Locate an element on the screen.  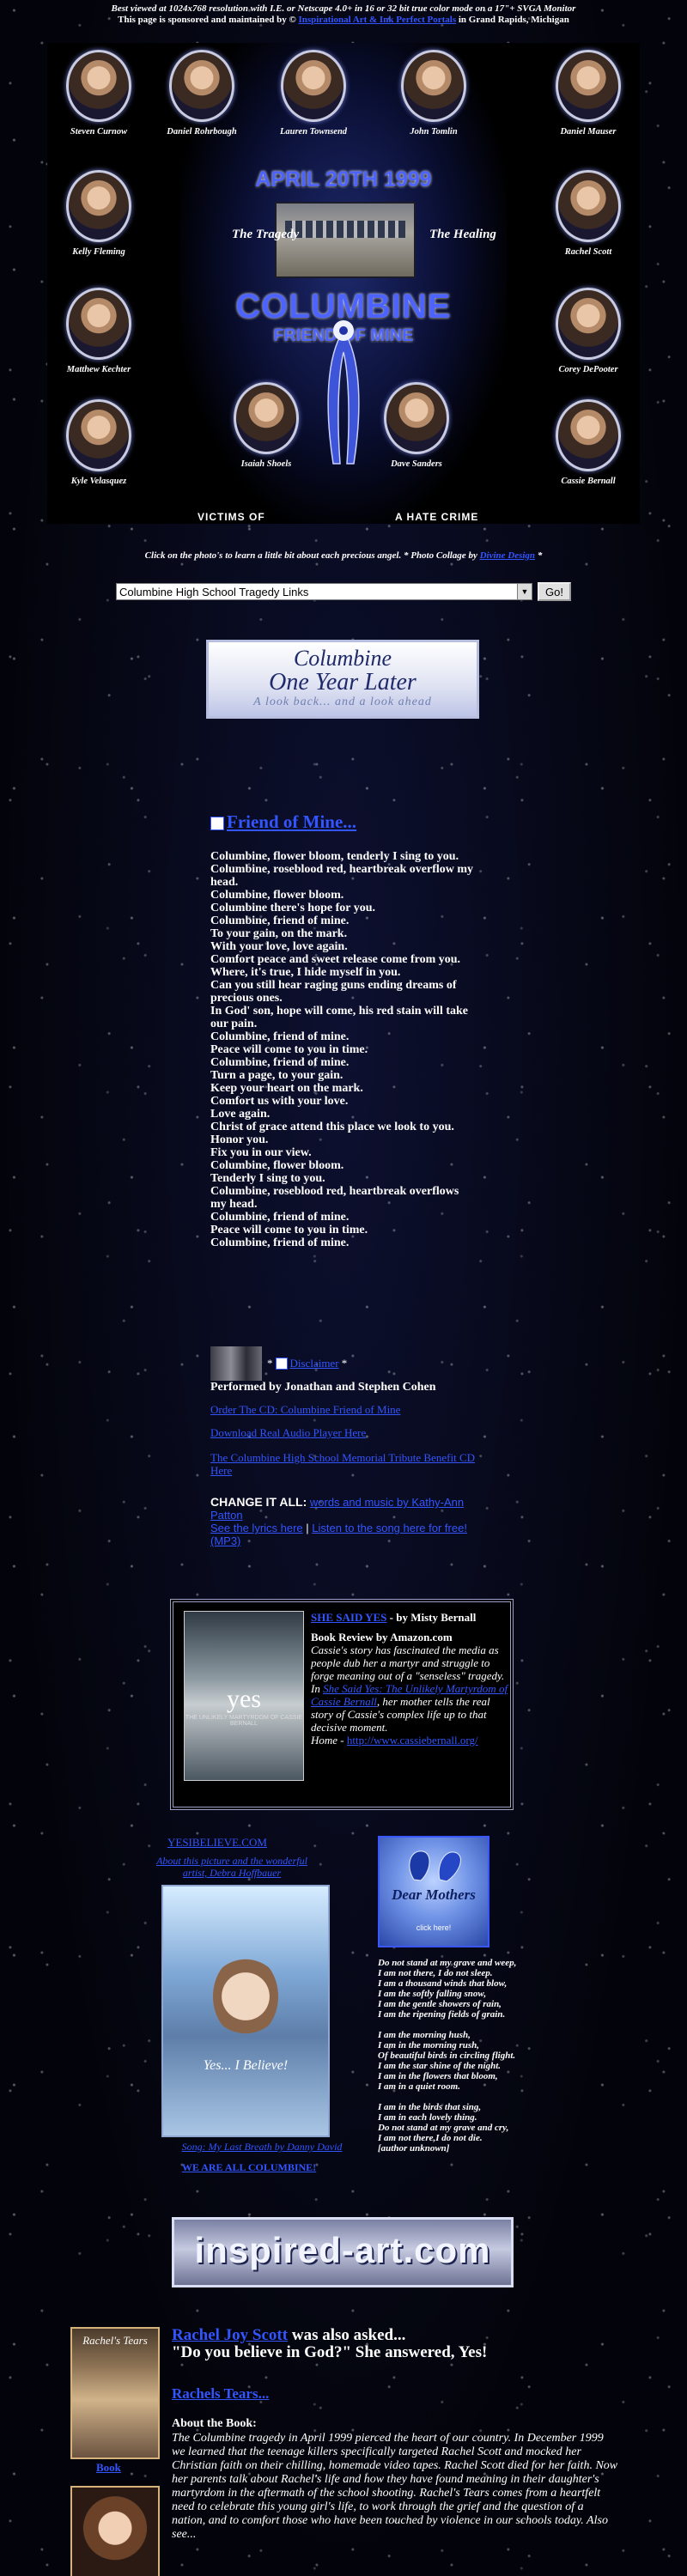
book-link: Book is located at coordinates (108, 2468).